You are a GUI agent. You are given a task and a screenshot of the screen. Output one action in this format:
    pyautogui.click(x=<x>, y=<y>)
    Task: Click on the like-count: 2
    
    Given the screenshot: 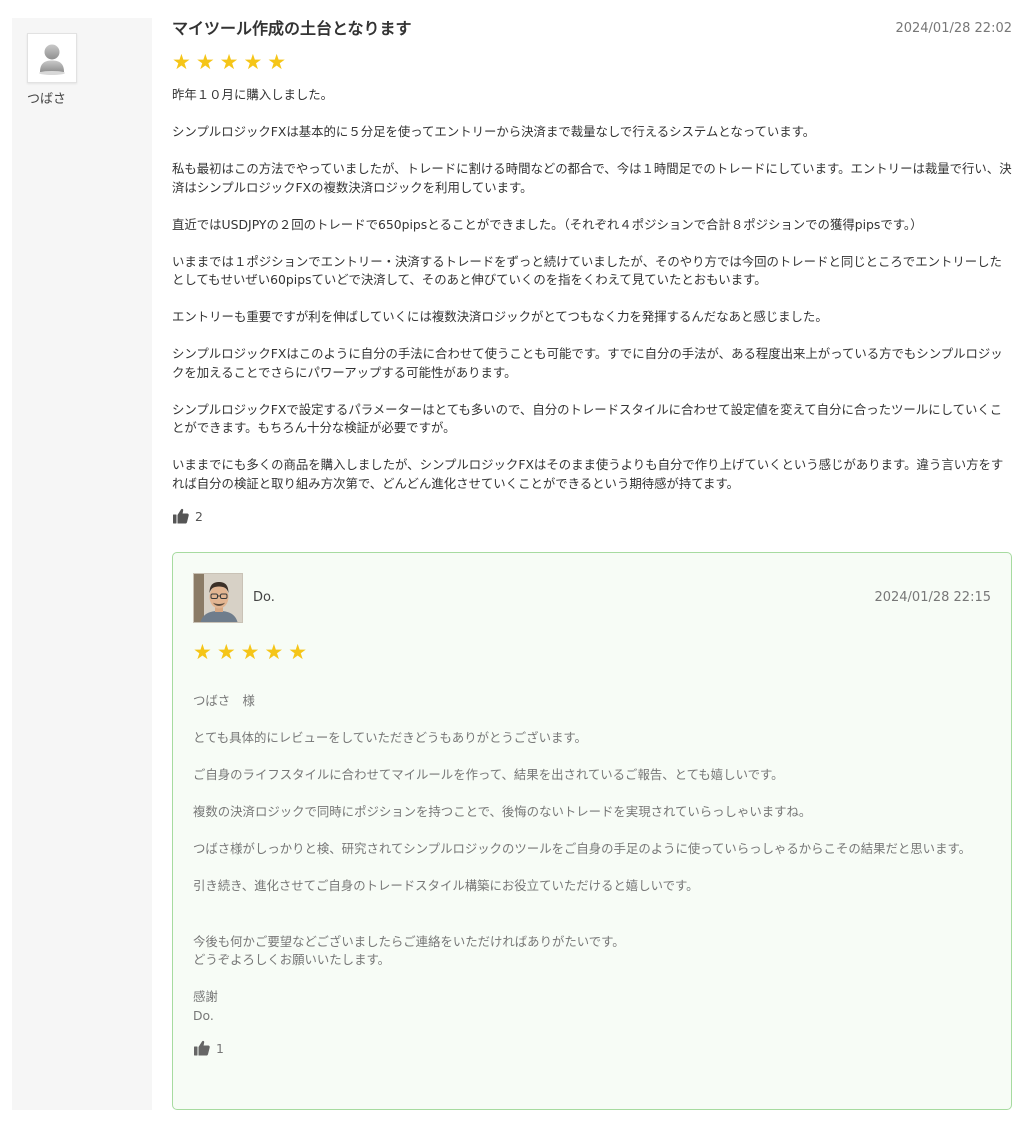 What is the action you would take?
    pyautogui.click(x=199, y=516)
    